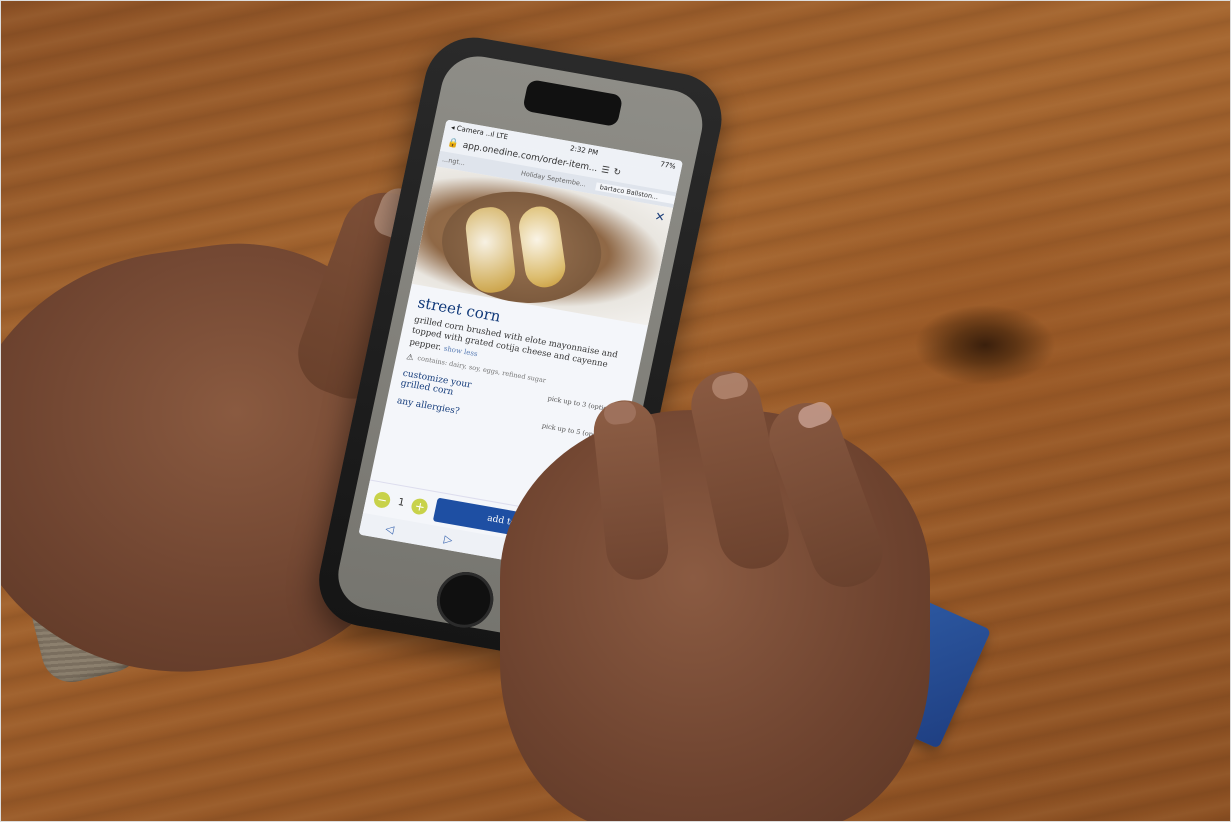 The width and height of the screenshot is (1231, 822). Describe the element at coordinates (428, 407) in the screenshot. I see `option-label: any allergies?` at that location.